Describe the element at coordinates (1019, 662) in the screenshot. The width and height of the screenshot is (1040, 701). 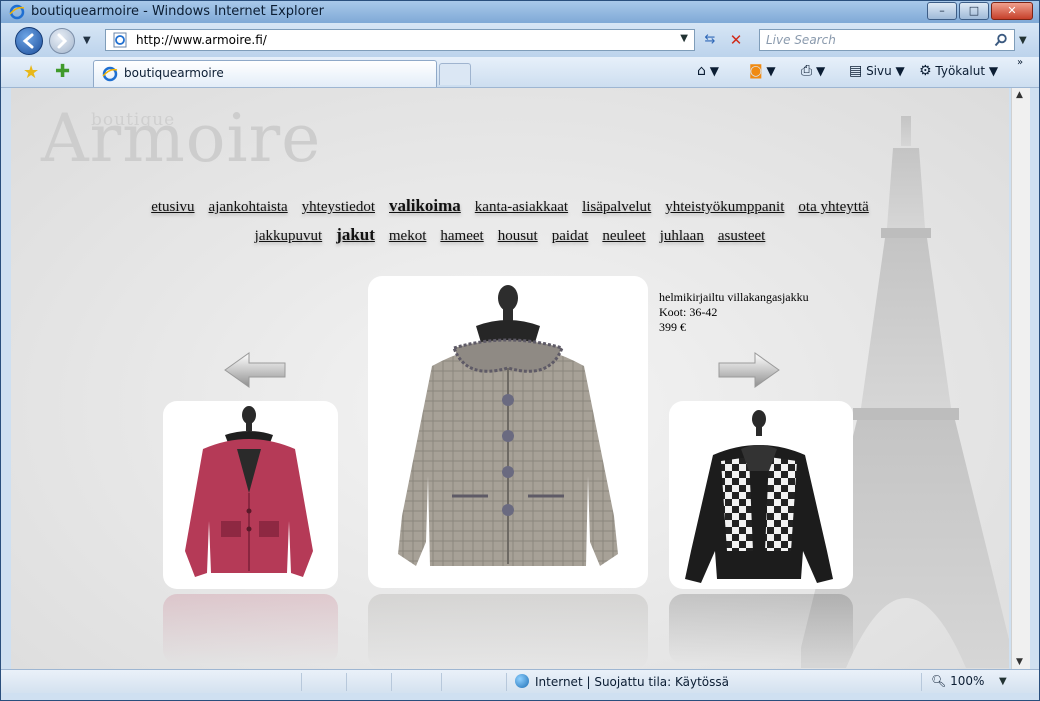
I see `scroll-down-icon: ▼` at that location.